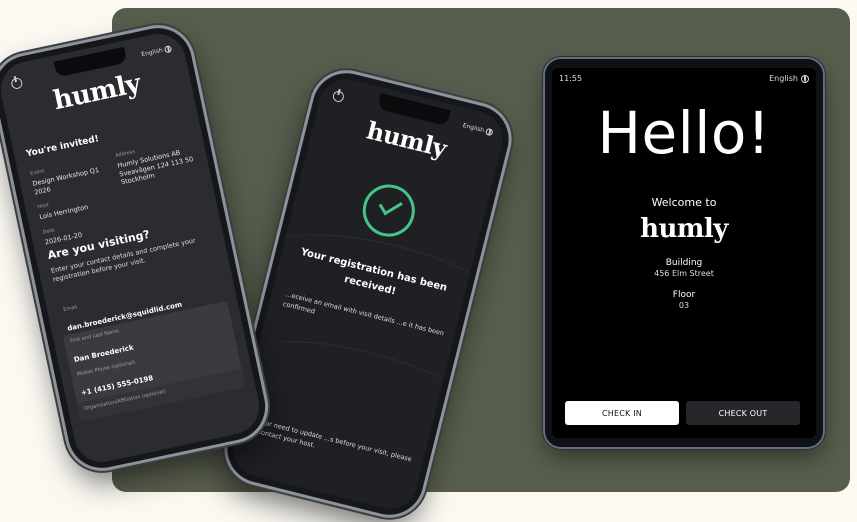  Describe the element at coordinates (684, 273) in the screenshot. I see `building-value: 456 Elm Street` at that location.